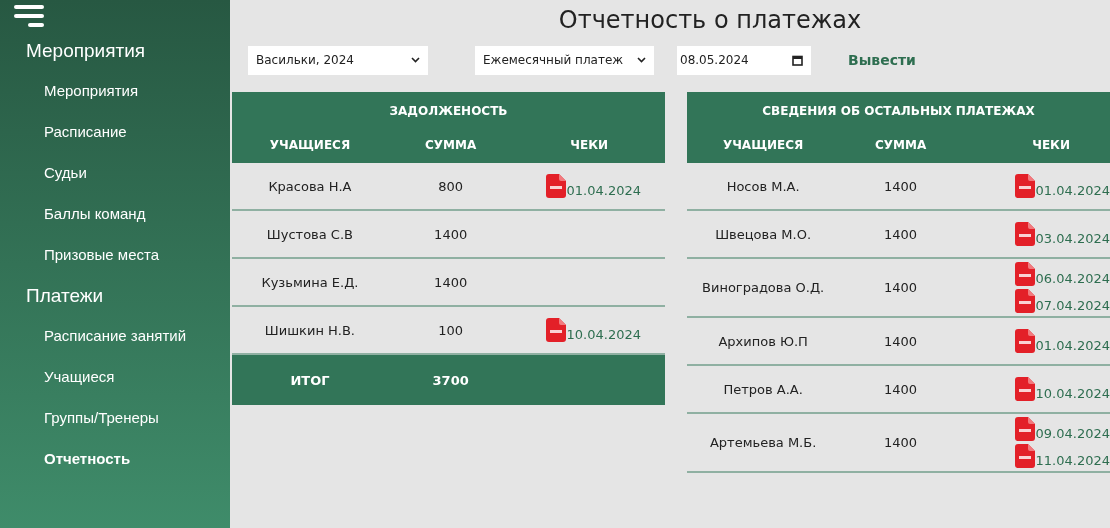 This screenshot has height=528, width=1110. I want to click on submit-button: Вывести, so click(882, 60).